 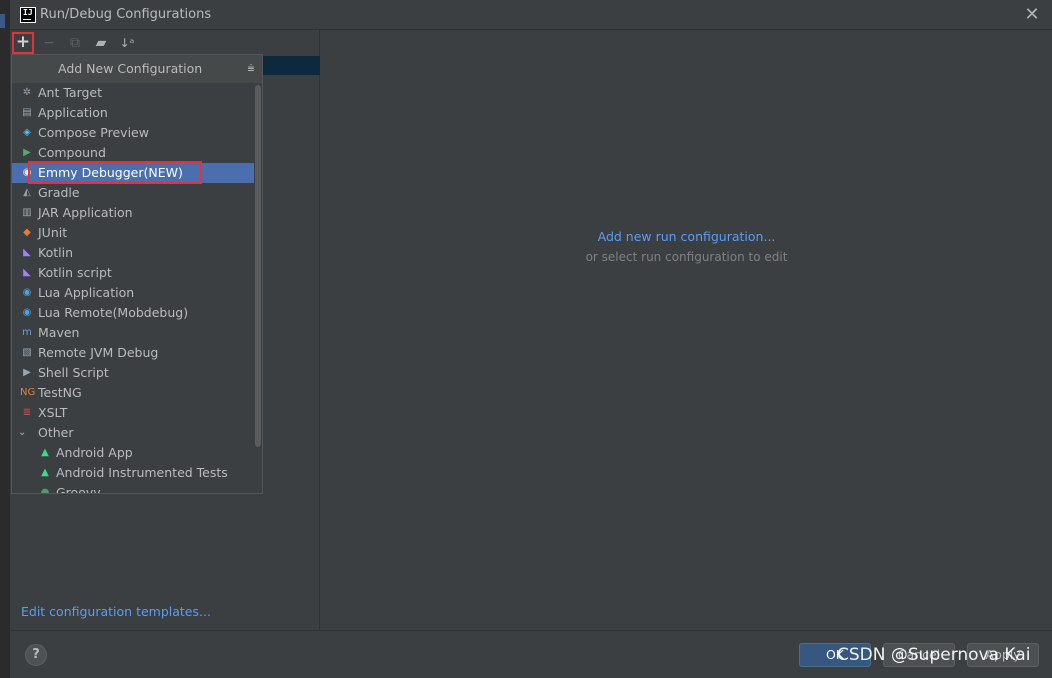 What do you see at coordinates (36, 655) in the screenshot?
I see `help-button: ?` at bounding box center [36, 655].